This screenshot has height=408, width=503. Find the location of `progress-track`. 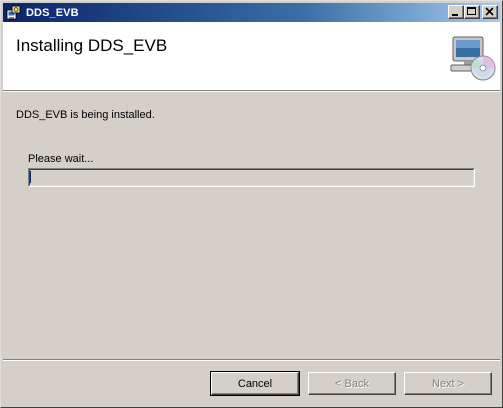

progress-track is located at coordinates (251, 177).